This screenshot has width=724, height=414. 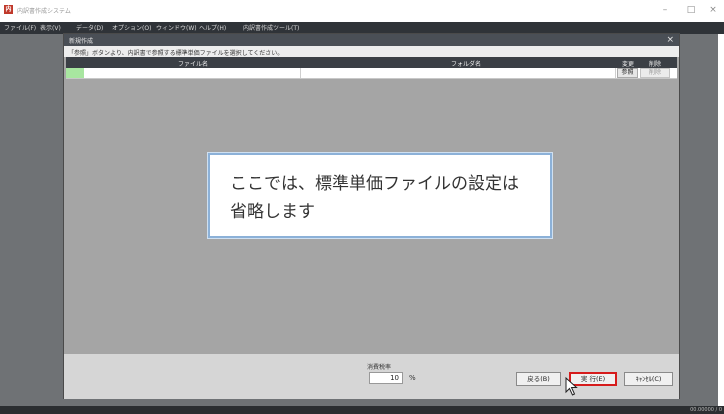 I want to click on dialog-titlebar: 新規作成 ×, so click(x=371, y=40).